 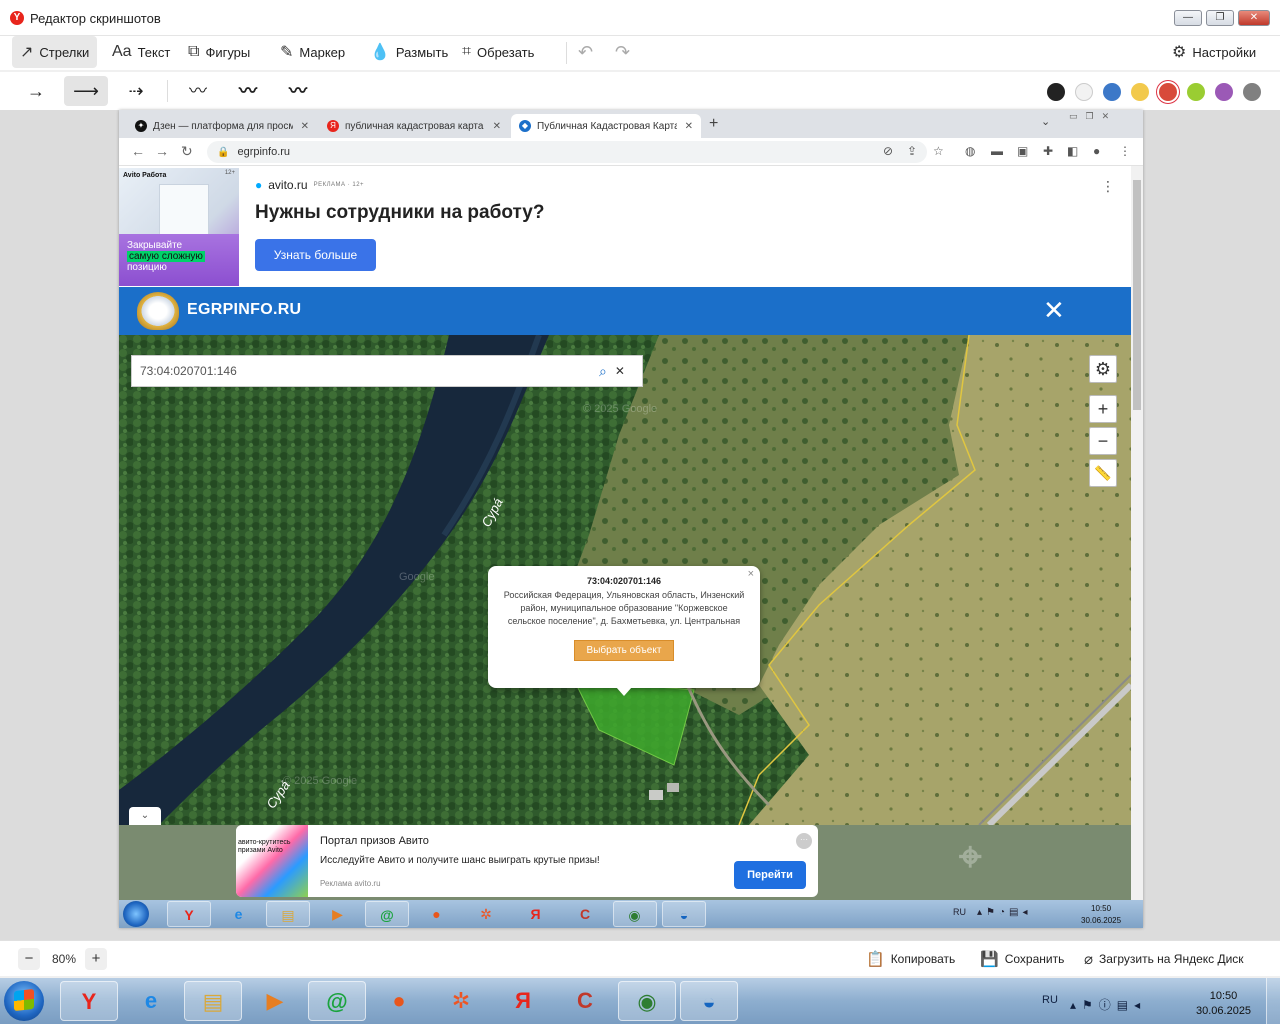 I want to click on profile-icon: ●, so click(x=1096, y=151).